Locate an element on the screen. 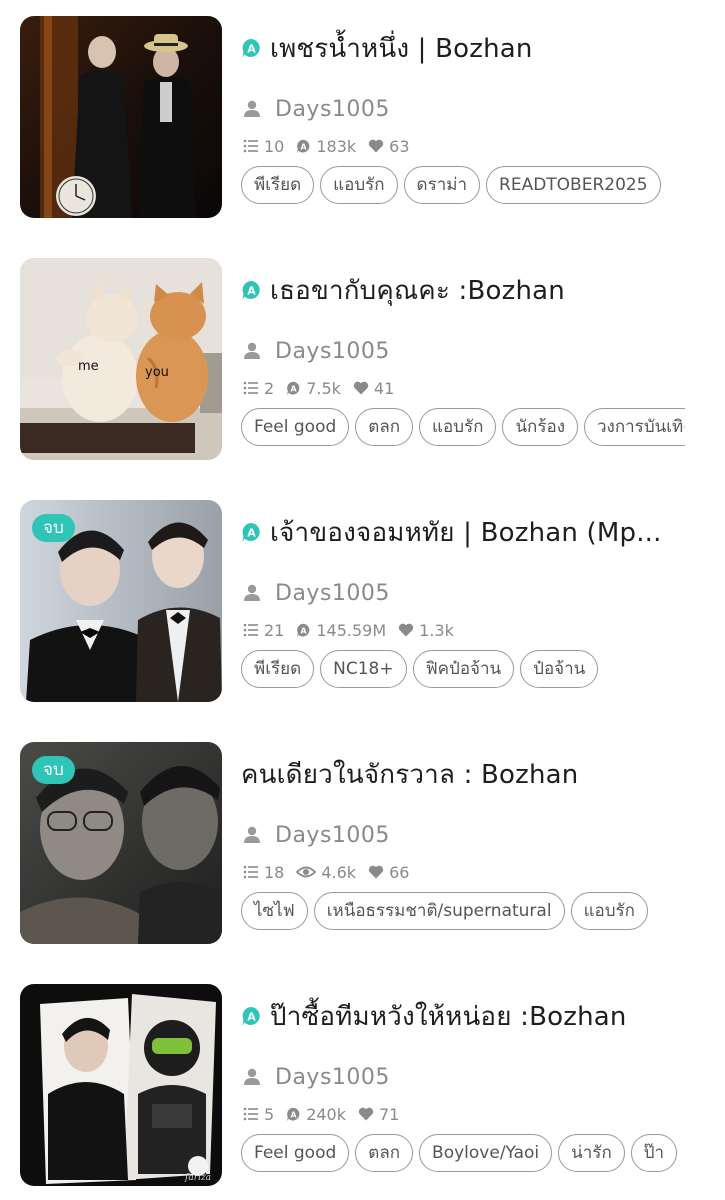 The width and height of the screenshot is (725, 1200). tag-chip: เหนือธรรมชาติ/supernatural is located at coordinates (439, 911).